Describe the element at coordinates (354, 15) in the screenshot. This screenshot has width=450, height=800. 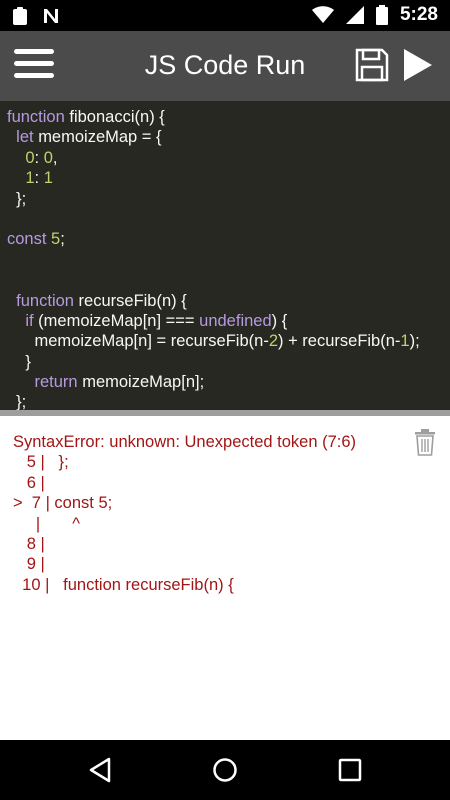
I see `signal-icon` at that location.